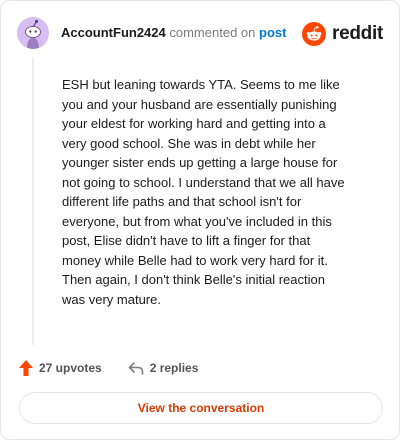 The height and width of the screenshot is (440, 400). I want to click on post-link: post, so click(272, 32).